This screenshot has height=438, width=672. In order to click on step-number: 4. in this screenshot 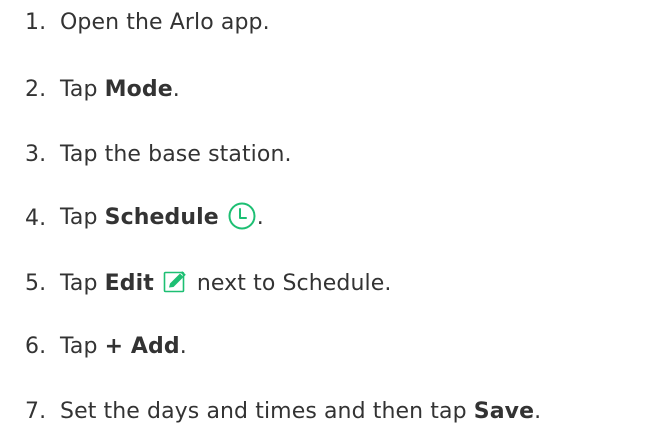, I will do `click(36, 218)`.